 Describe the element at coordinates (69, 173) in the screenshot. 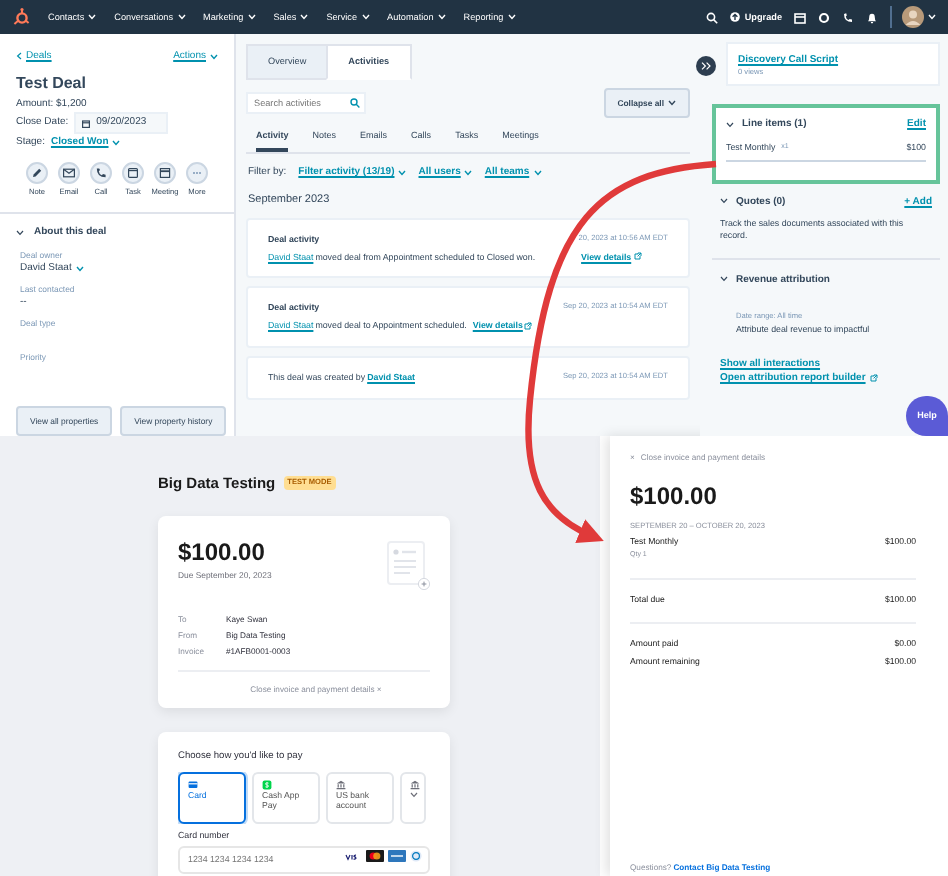

I see `envelope-icon` at that location.